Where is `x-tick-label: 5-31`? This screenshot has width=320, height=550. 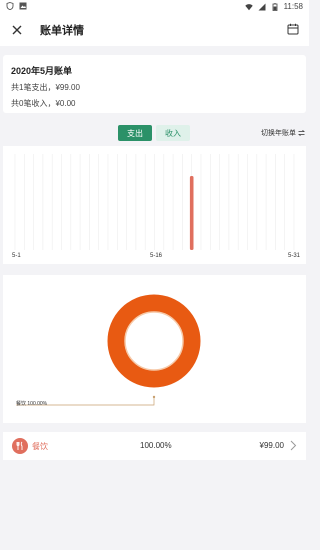
x-tick-label: 5-31 is located at coordinates (294, 256).